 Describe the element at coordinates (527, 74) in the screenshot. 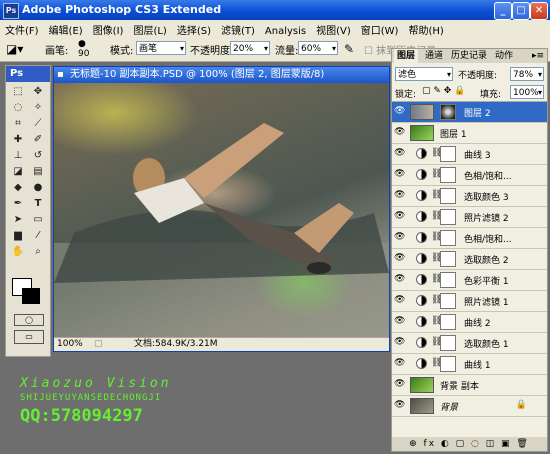

I see `layer-opacity-field: 78%` at that location.